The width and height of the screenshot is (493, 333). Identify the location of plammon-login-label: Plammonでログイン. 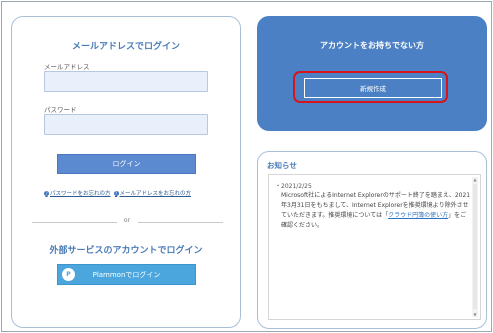
(126, 274).